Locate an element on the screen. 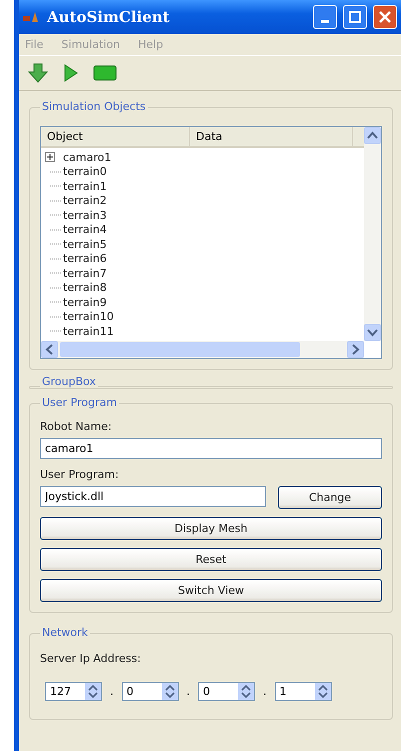 The width and height of the screenshot is (401, 751). field-label: User Program: is located at coordinates (80, 474).